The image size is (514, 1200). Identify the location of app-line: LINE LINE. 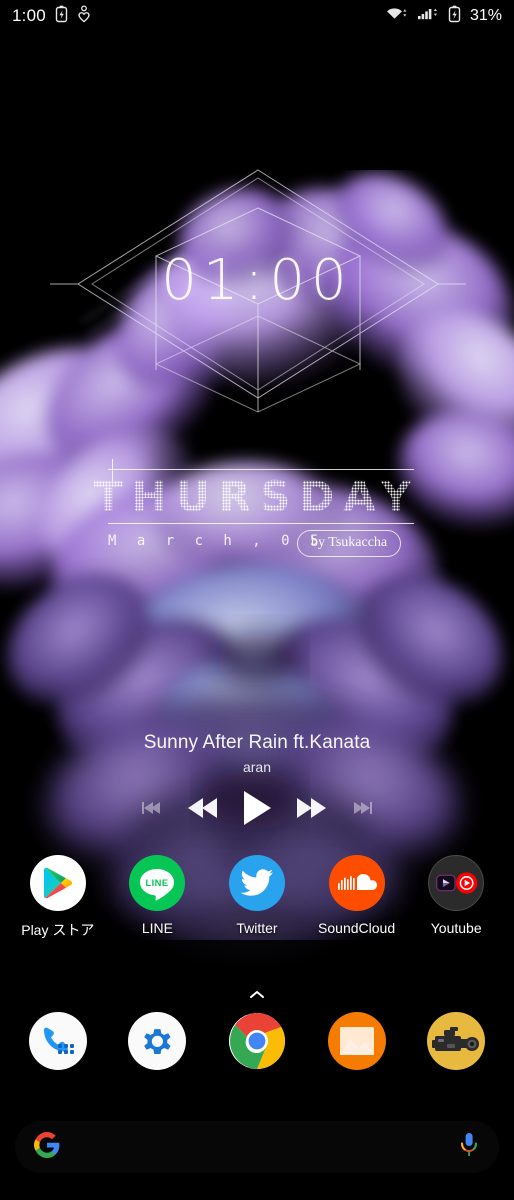
(157, 895).